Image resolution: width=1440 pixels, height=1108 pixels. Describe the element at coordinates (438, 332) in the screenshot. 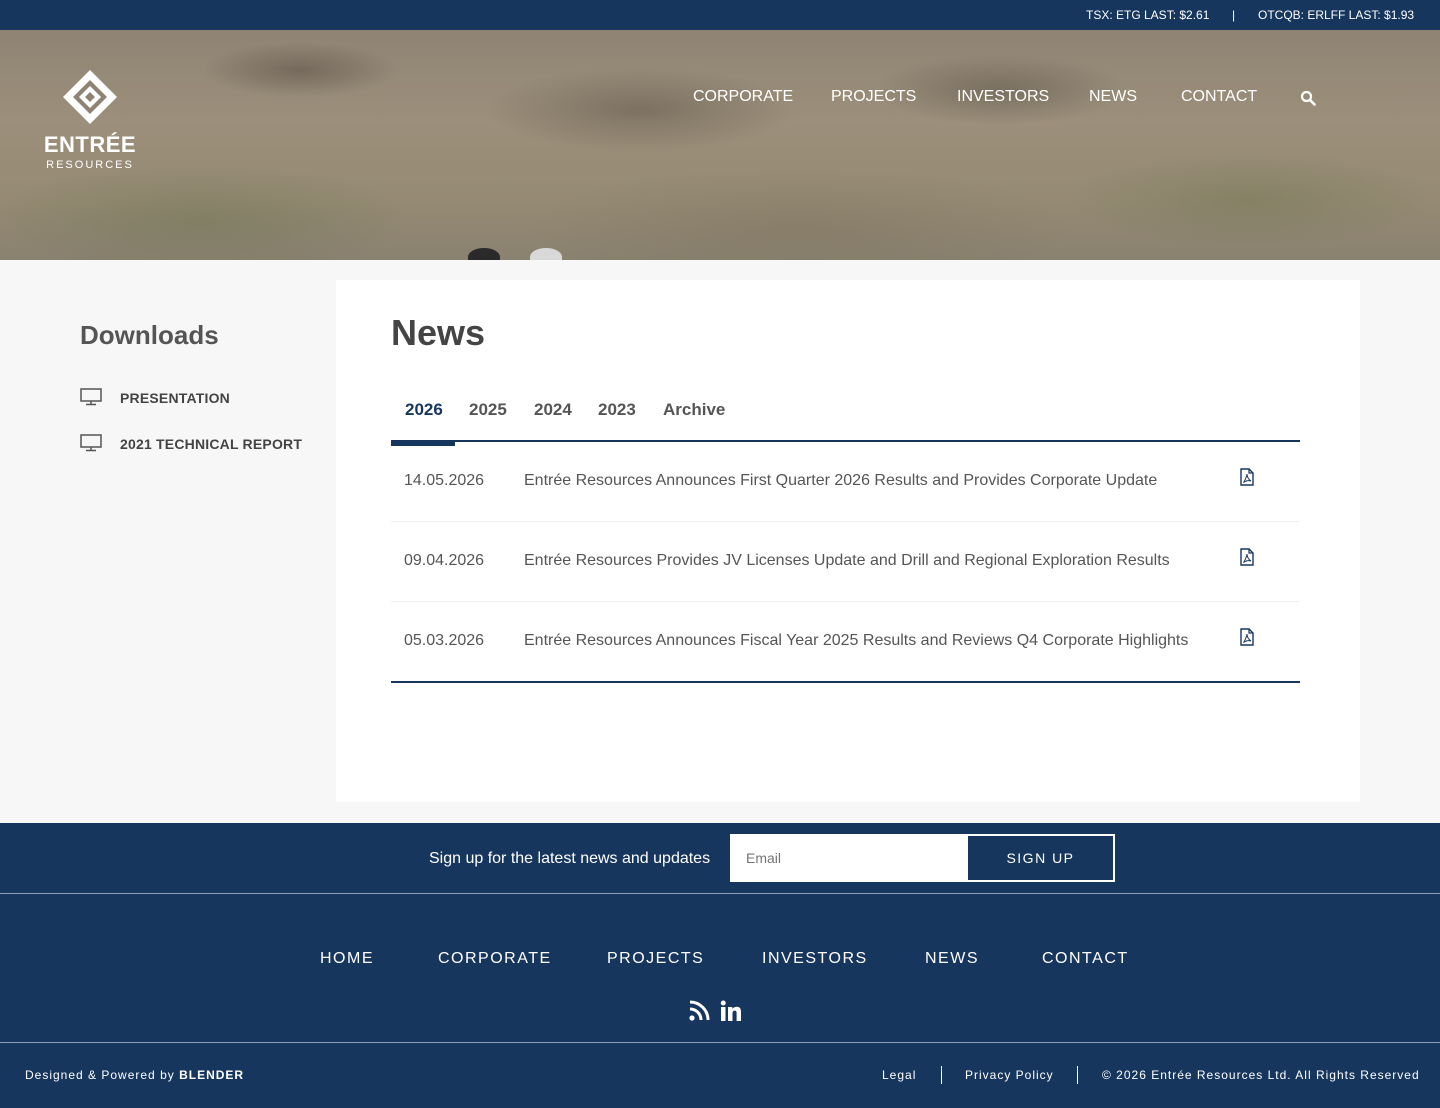

I see `page-title: News` at that location.